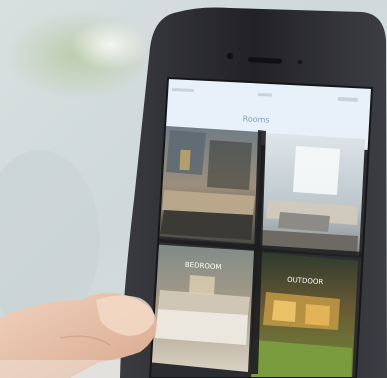 This screenshot has width=387, height=378. I want to click on clock-icon, so click(264, 95).